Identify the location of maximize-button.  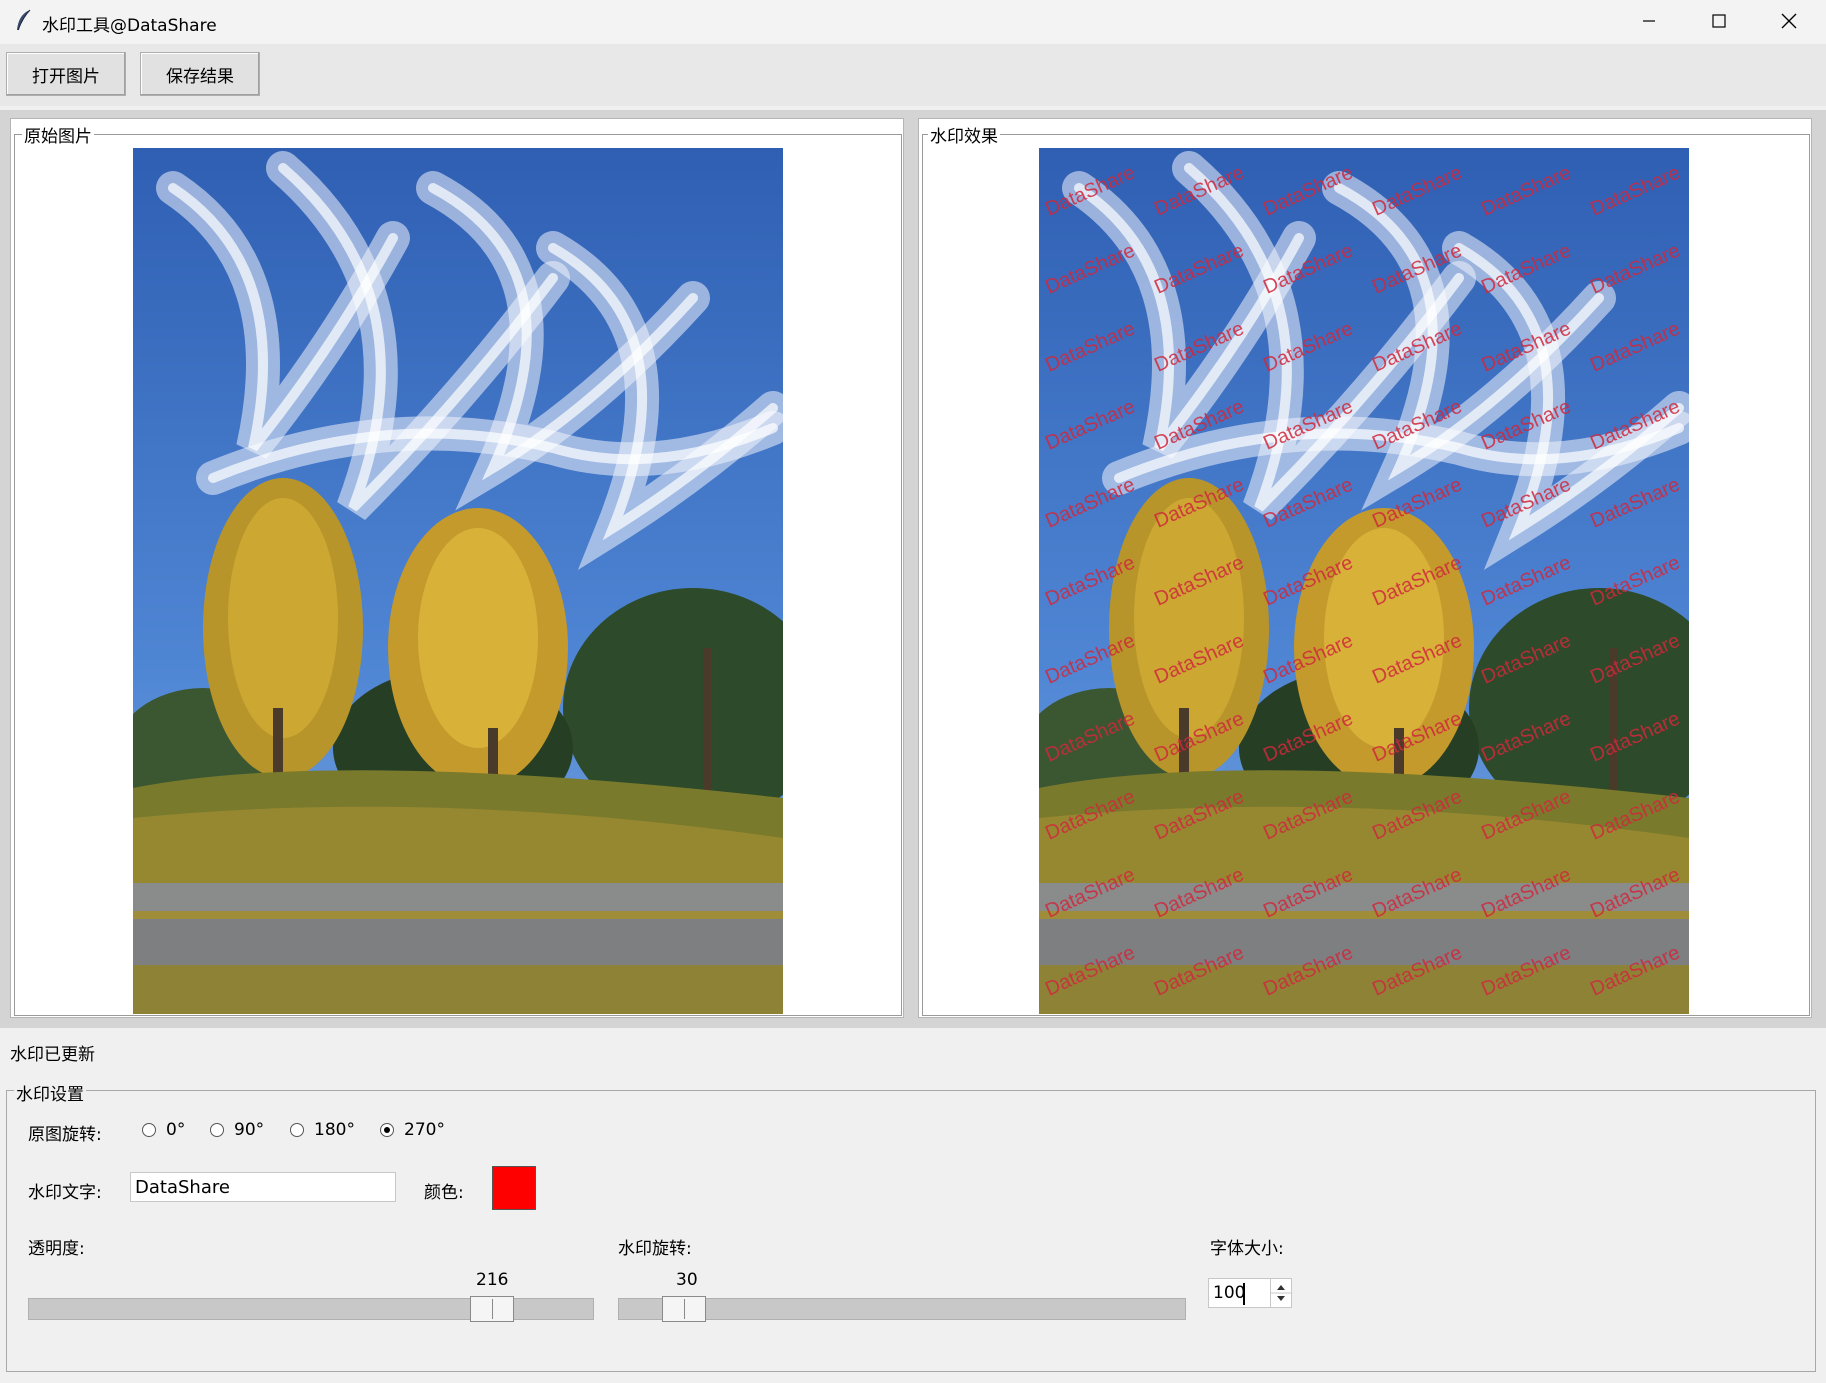
(1719, 21).